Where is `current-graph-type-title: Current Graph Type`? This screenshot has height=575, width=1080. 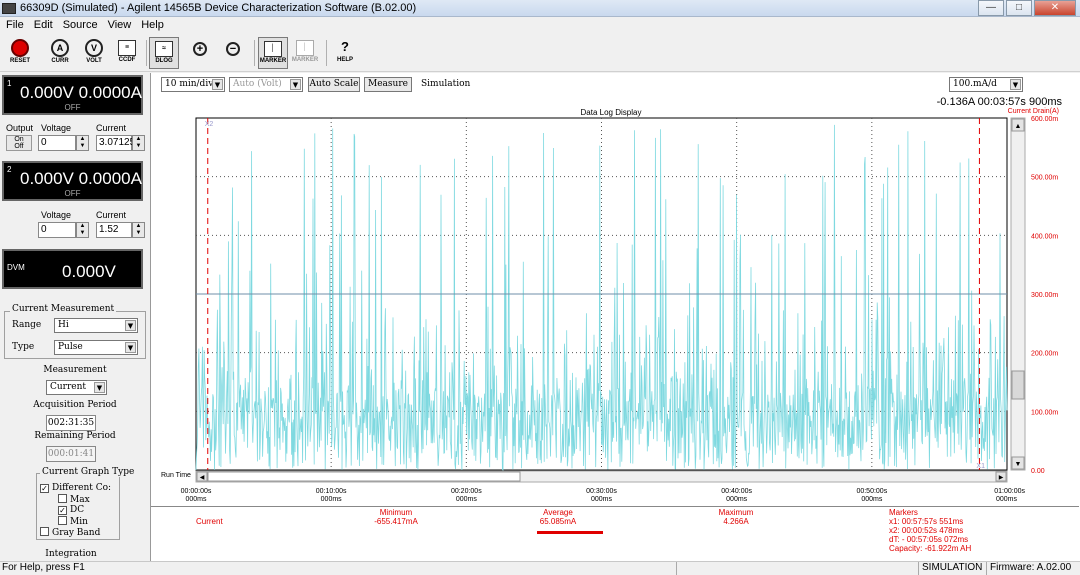
current-graph-type-title: Current Graph Type is located at coordinates (88, 472).